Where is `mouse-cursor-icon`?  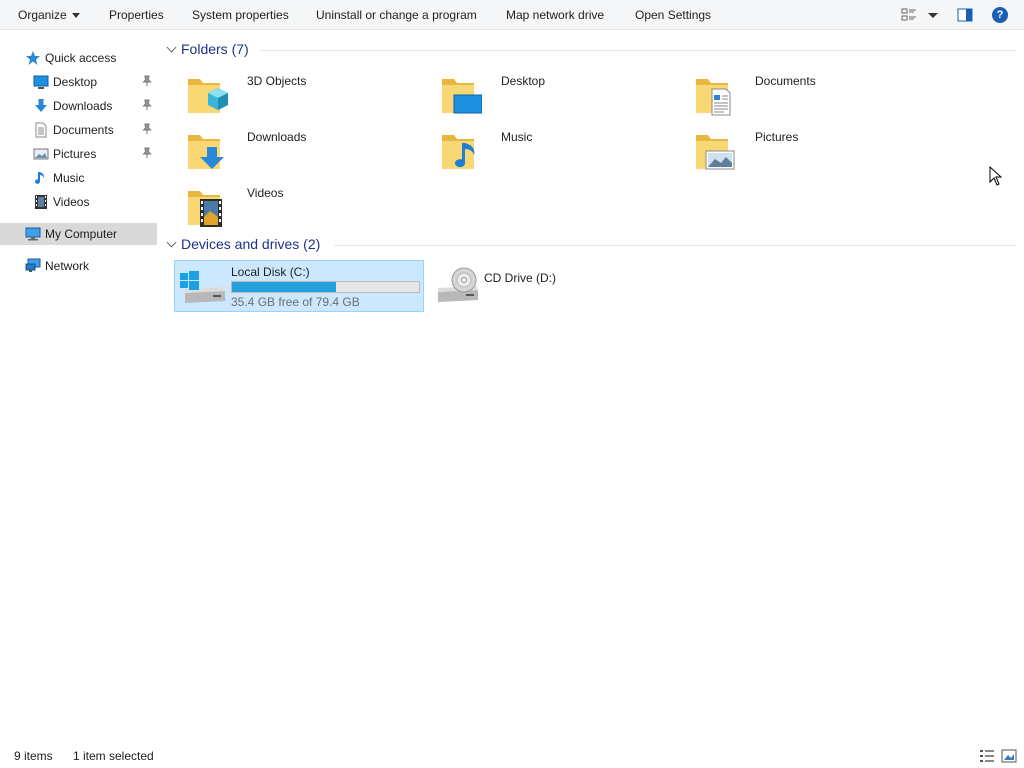 mouse-cursor-icon is located at coordinates (996, 176).